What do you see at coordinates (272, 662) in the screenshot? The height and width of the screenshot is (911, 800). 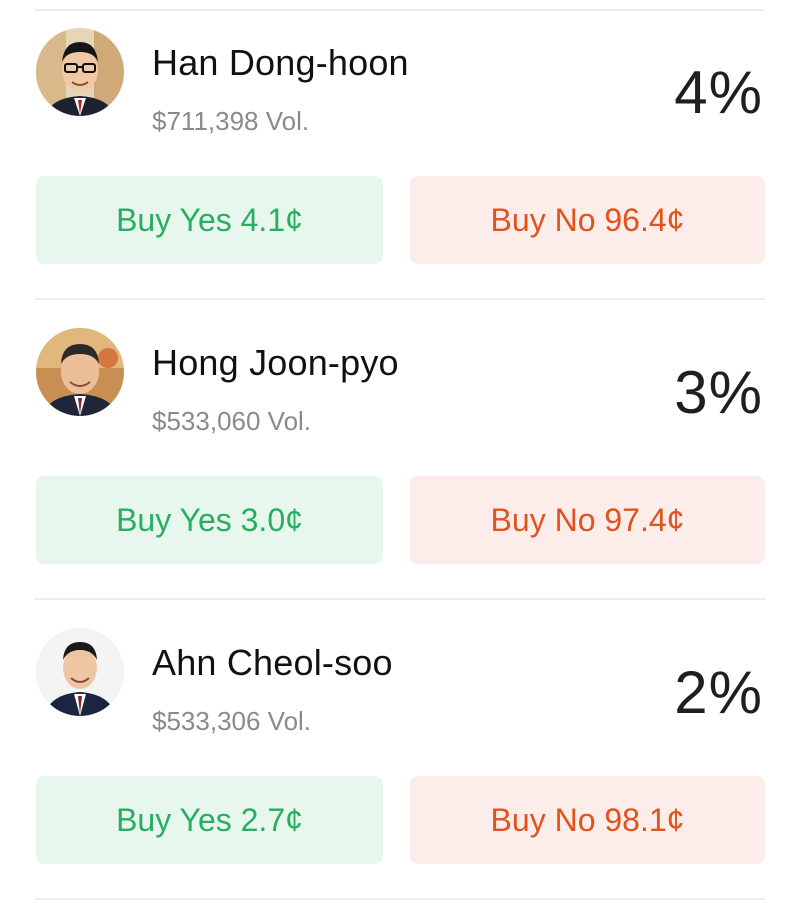 I see `candidate-name: Ahn Cheol-soo` at bounding box center [272, 662].